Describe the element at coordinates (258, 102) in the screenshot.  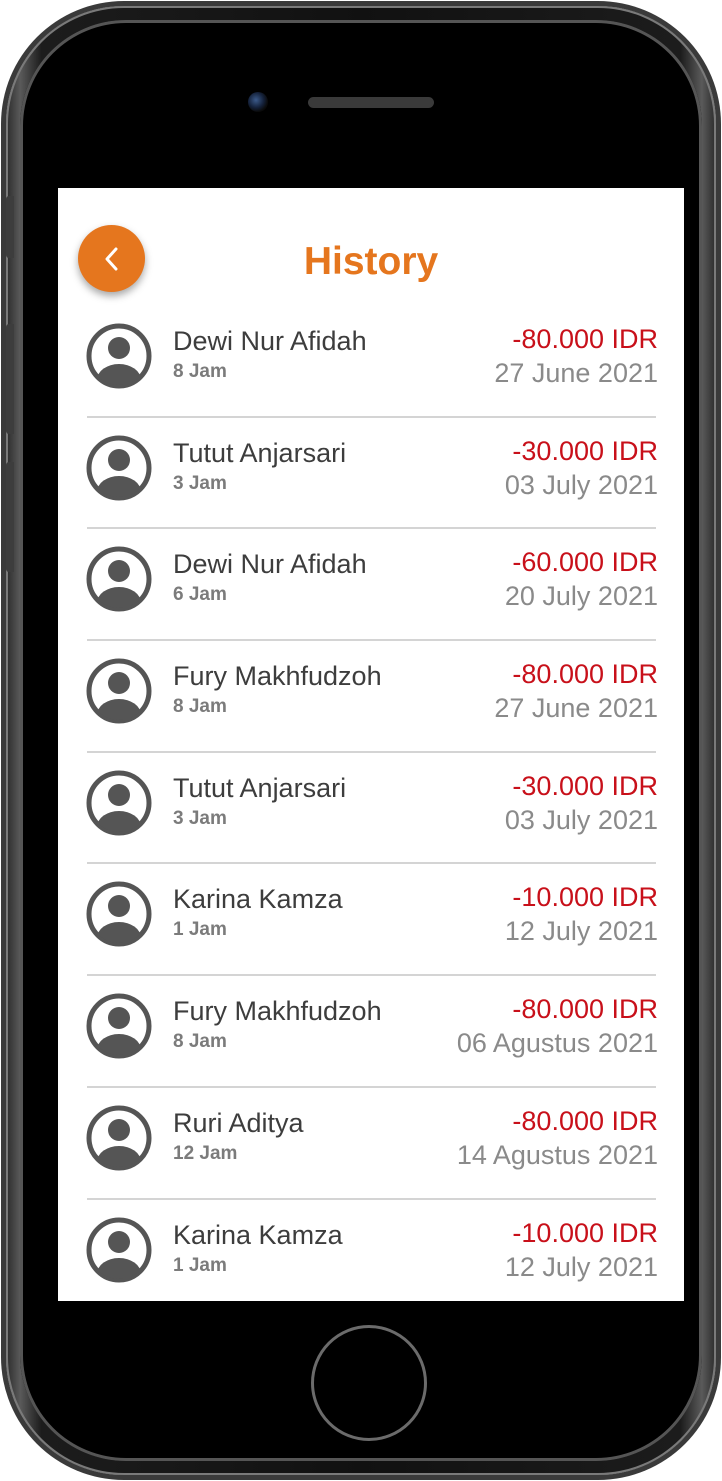
I see `front-camera` at that location.